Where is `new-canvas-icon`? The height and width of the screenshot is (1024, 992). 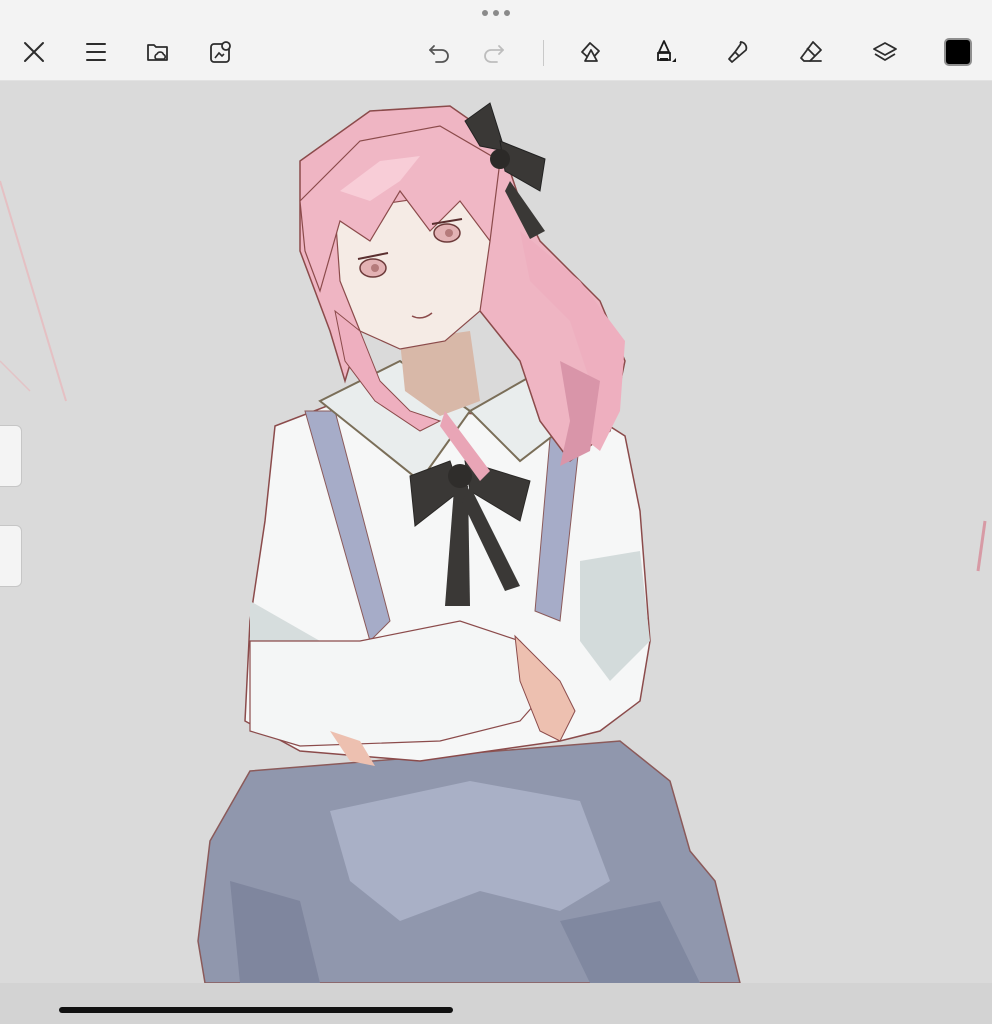
new-canvas-icon is located at coordinates (220, 52).